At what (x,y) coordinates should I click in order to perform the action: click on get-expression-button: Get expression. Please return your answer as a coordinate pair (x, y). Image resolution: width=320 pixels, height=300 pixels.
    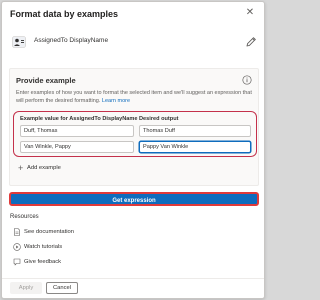
    Looking at the image, I should click on (134, 199).